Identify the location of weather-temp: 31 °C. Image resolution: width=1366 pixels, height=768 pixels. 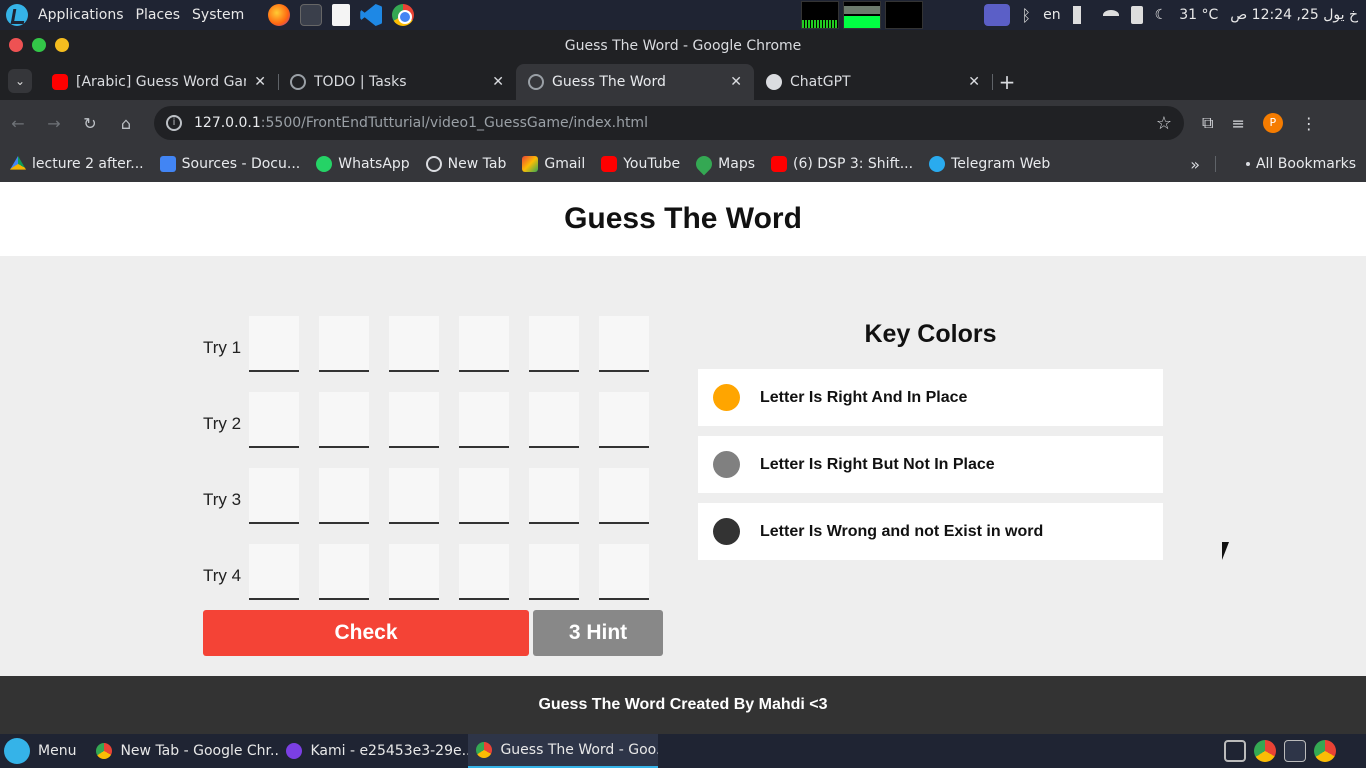
(1198, 15).